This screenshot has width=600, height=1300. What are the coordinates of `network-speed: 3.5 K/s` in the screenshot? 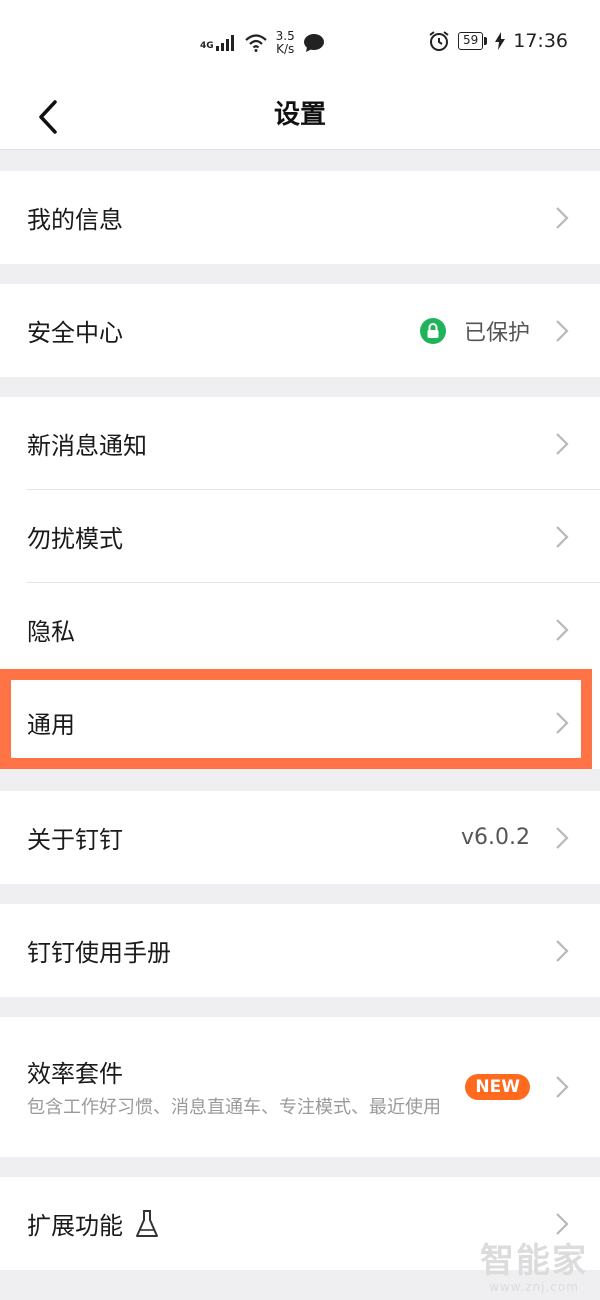 It's located at (285, 43).